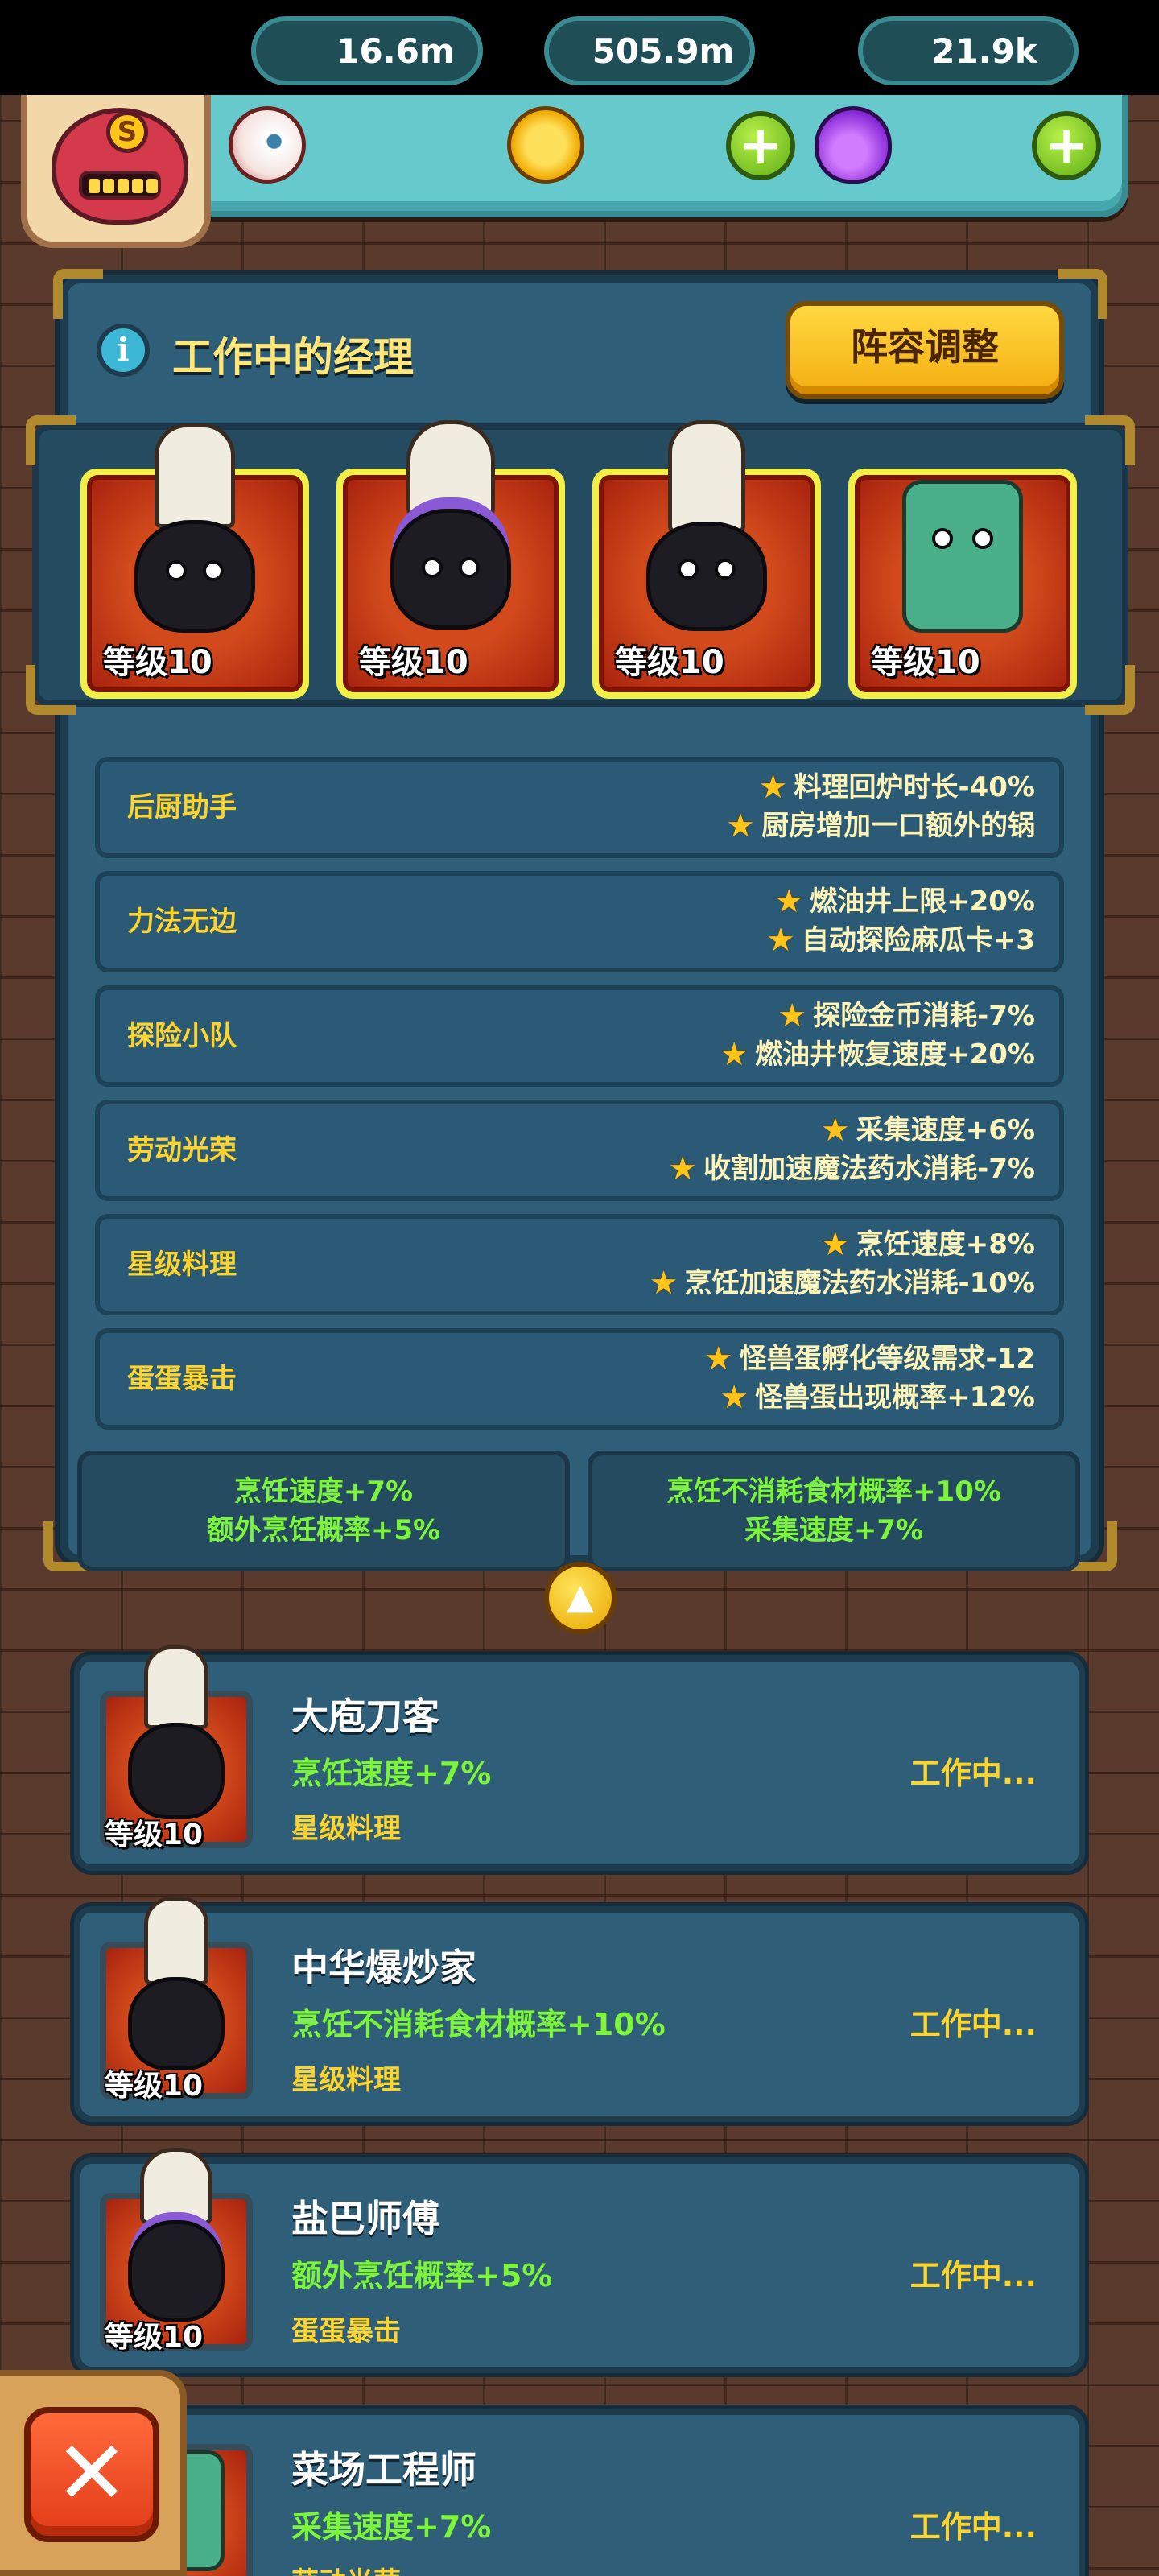 Image resolution: width=1159 pixels, height=2576 pixels. Describe the element at coordinates (853, 145) in the screenshot. I see `potion-icon` at that location.